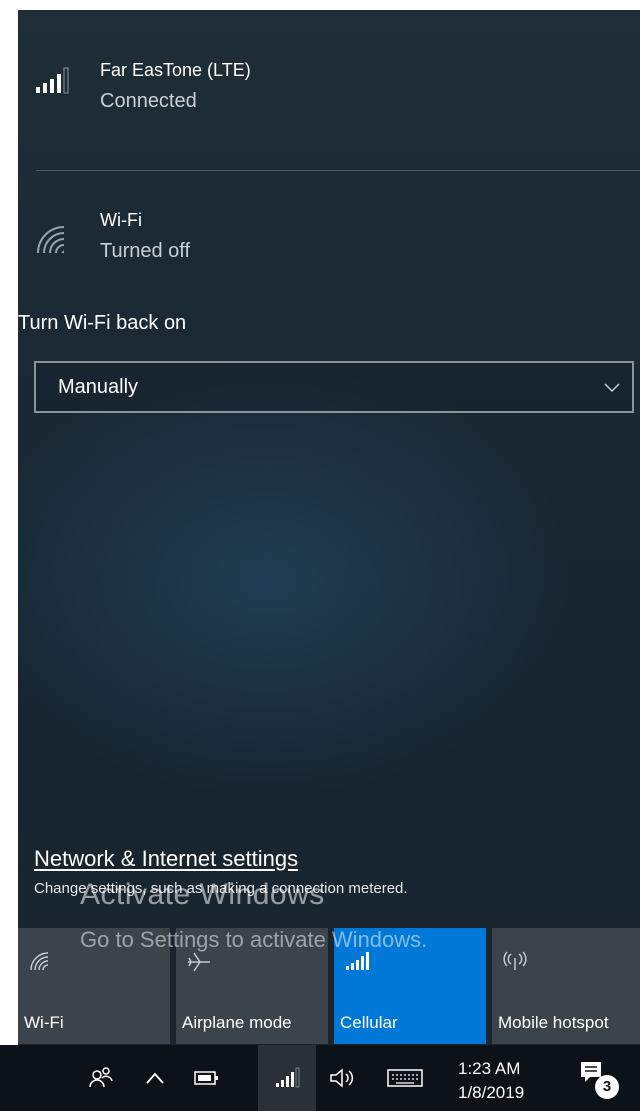 The image size is (640, 1111). Describe the element at coordinates (405, 1078) in the screenshot. I see `touch-keyboard-icon` at that location.